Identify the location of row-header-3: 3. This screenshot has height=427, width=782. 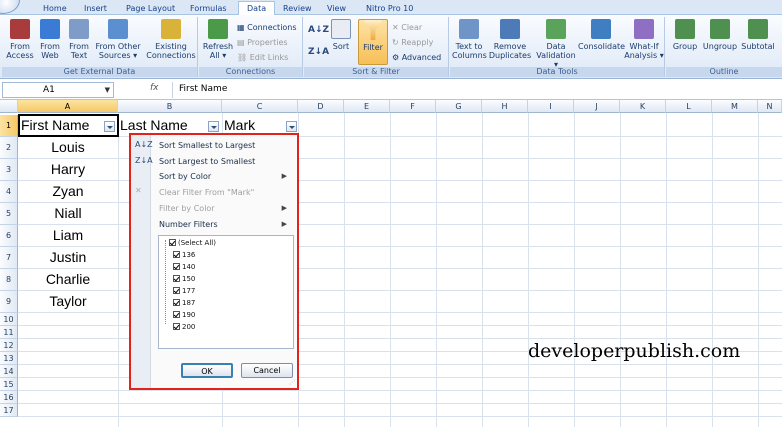
(9, 170).